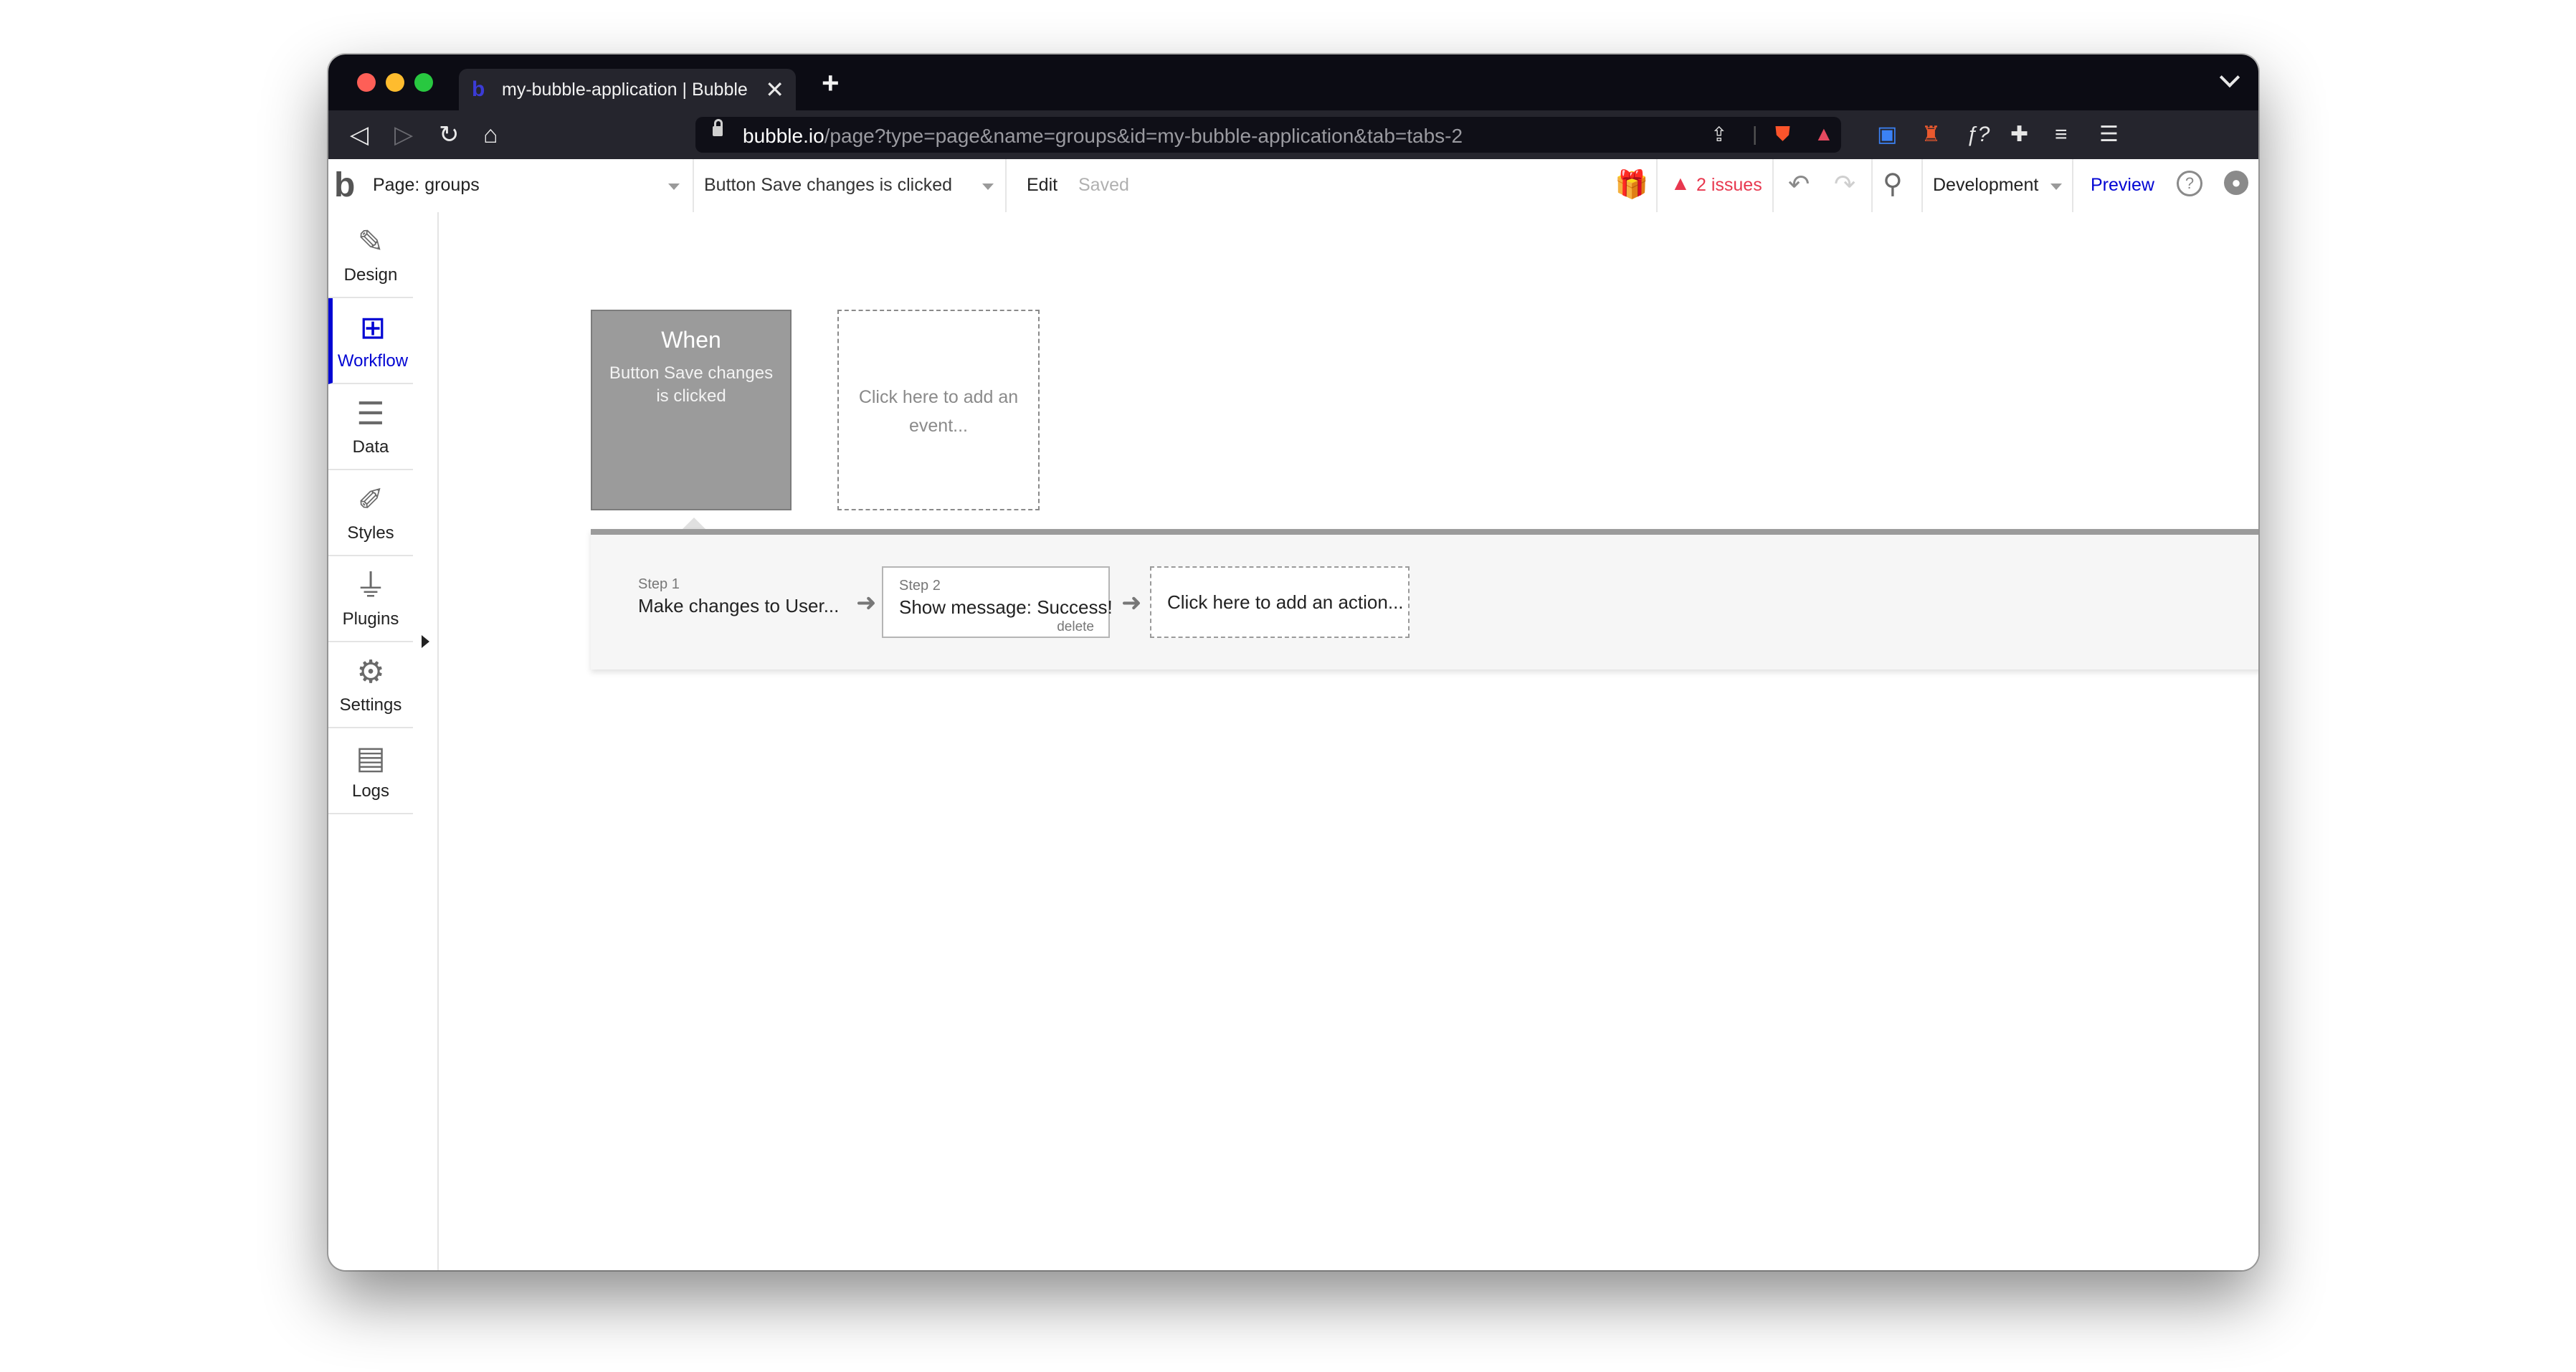 This screenshot has width=2576, height=1372. What do you see at coordinates (360, 134) in the screenshot?
I see `back-button: ◁` at bounding box center [360, 134].